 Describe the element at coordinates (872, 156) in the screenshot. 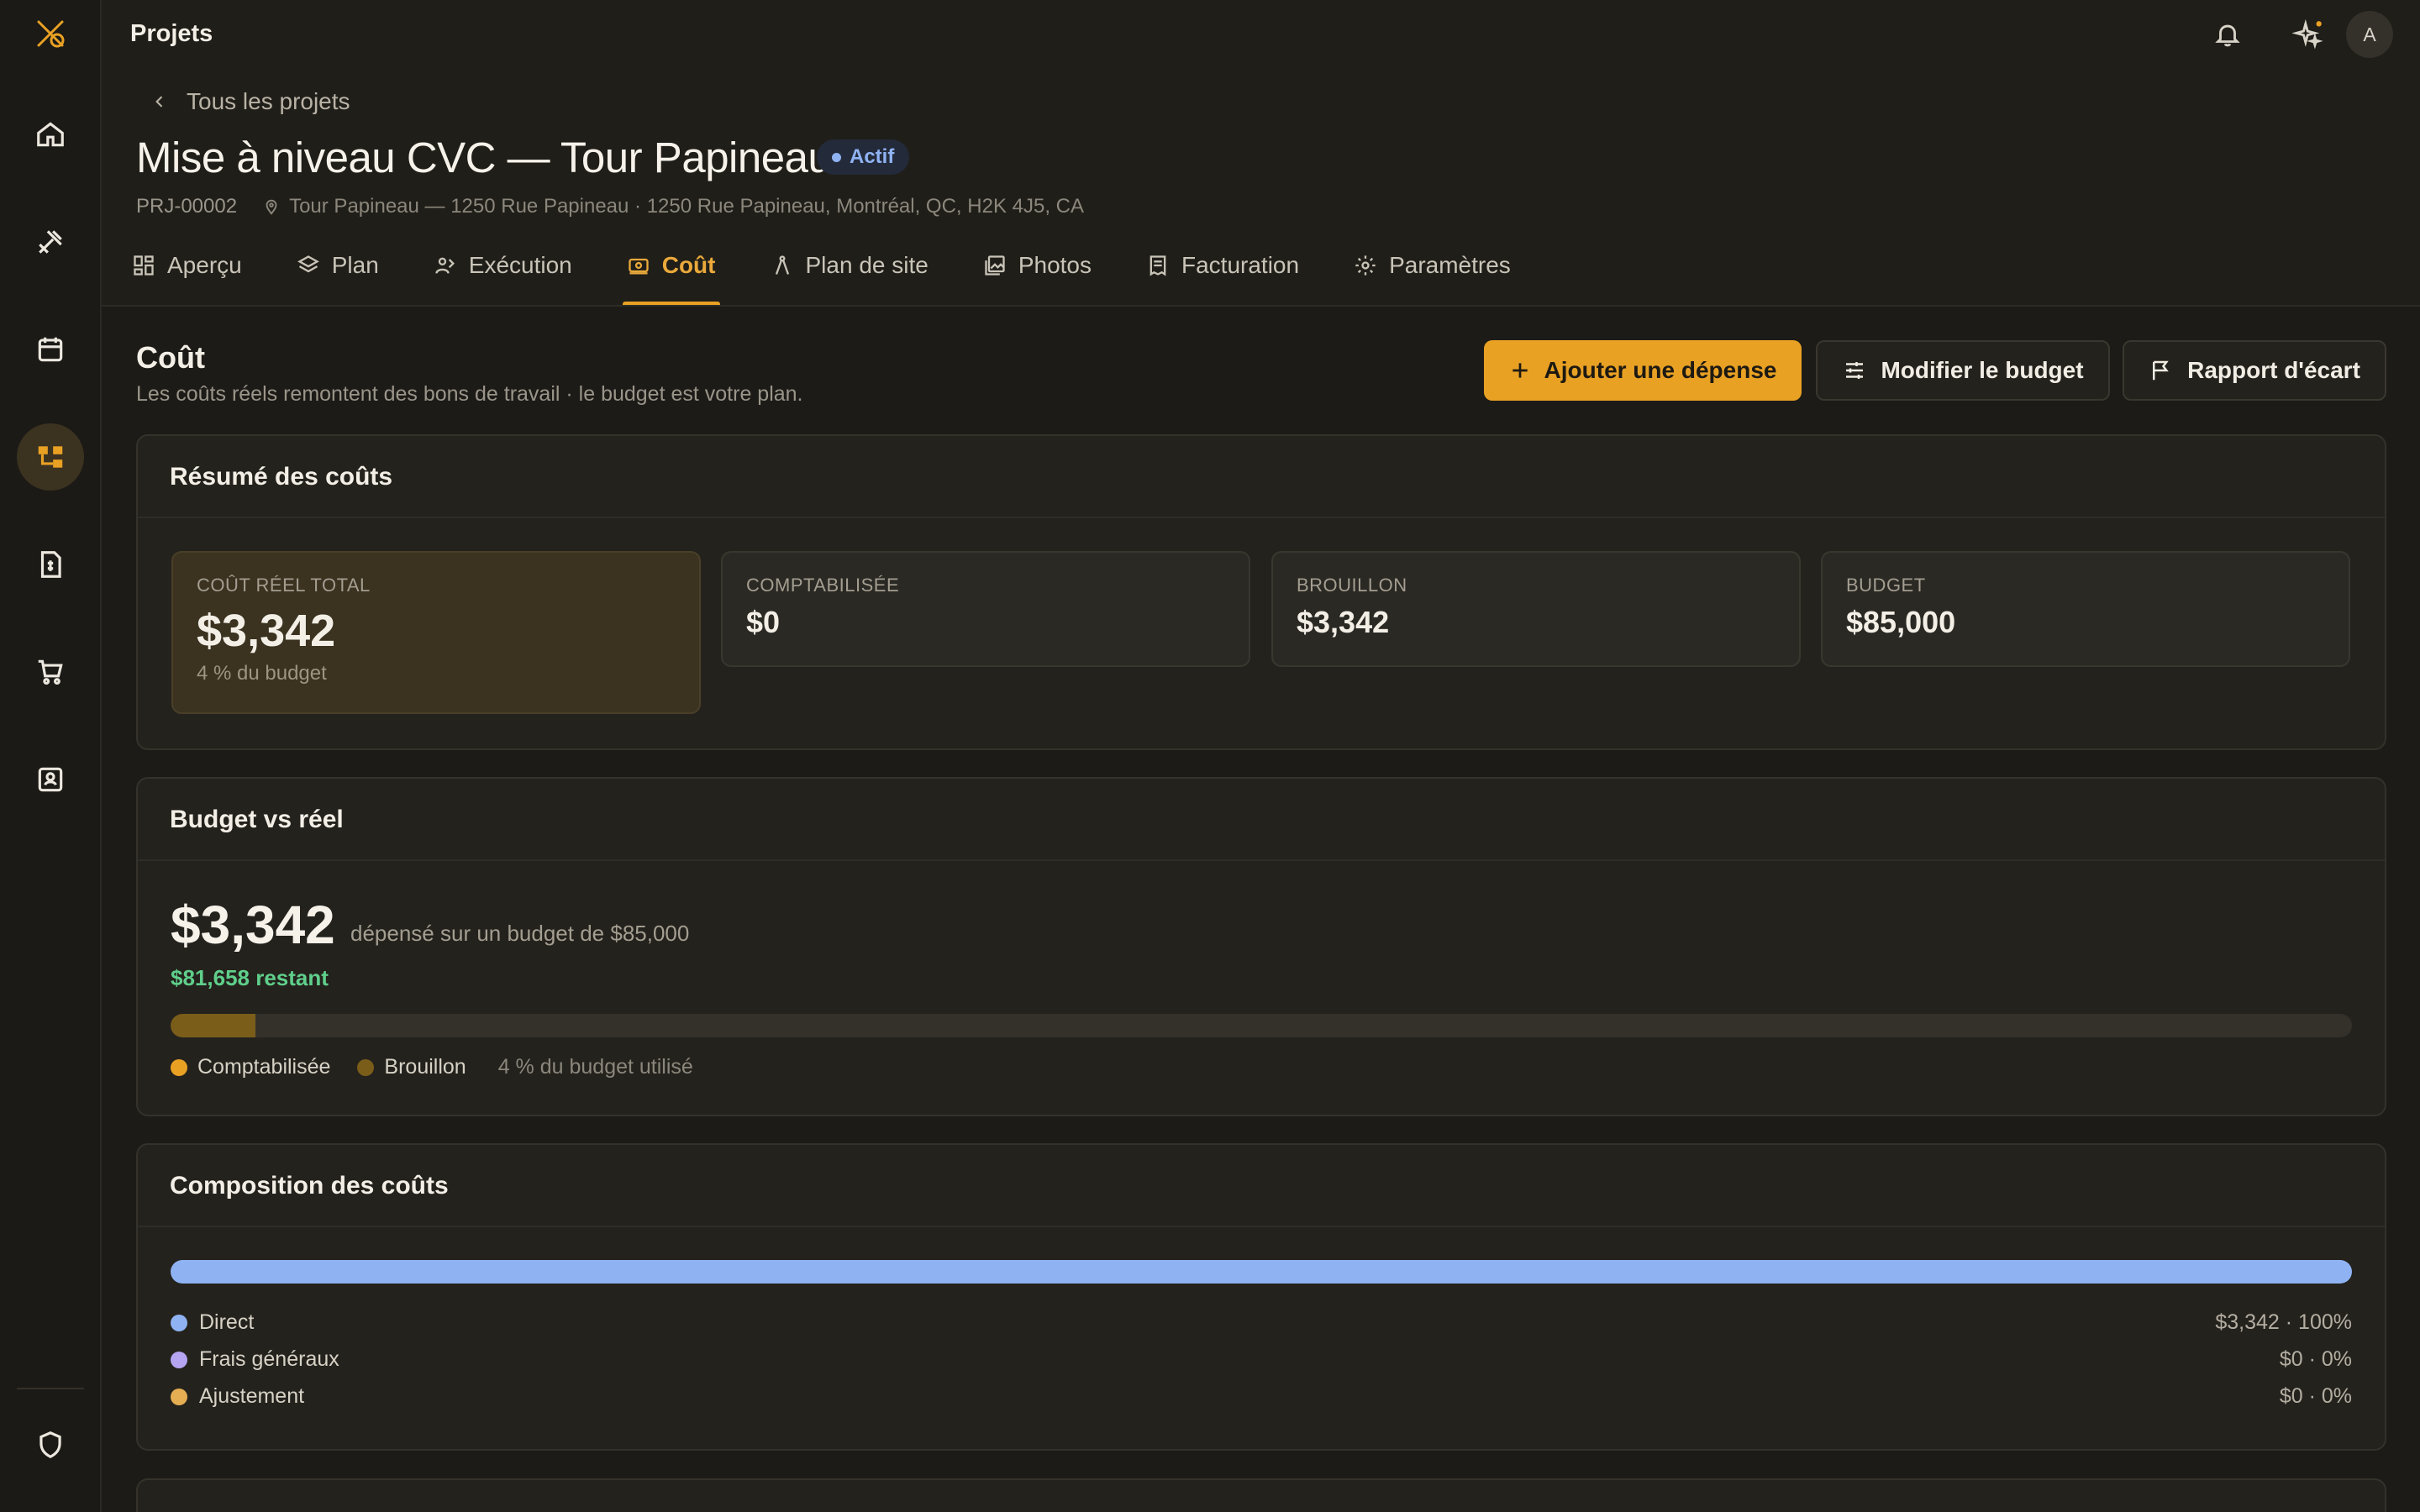

I see `status-label: Actif` at that location.